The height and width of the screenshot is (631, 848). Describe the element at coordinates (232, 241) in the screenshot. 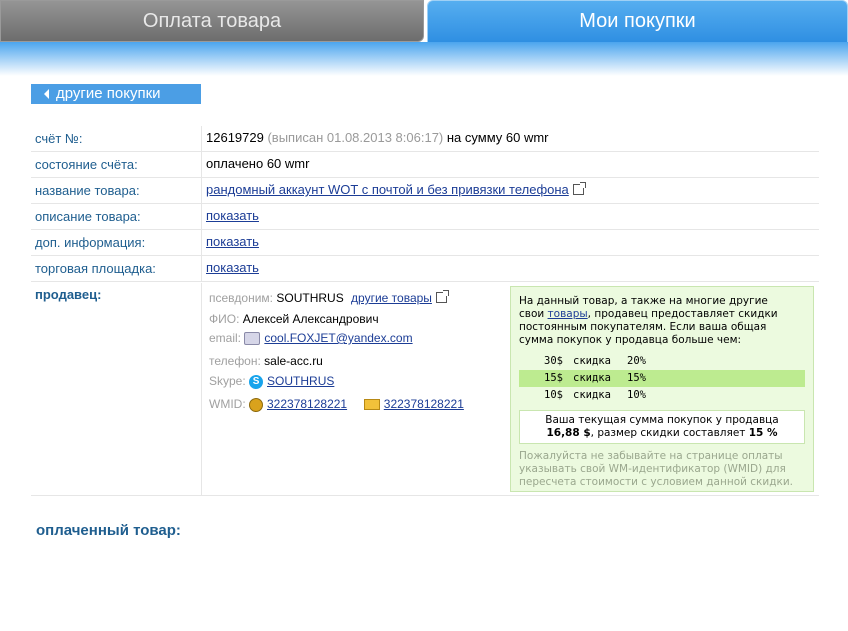

I see `show-extra-info-link: показать` at that location.